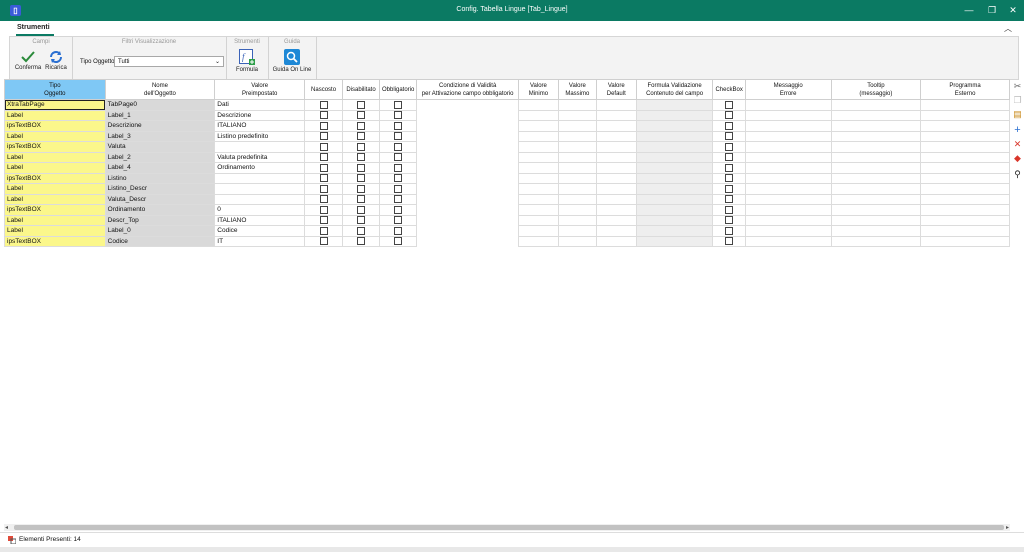 Image resolution: width=1024 pixels, height=552 pixels. Describe the element at coordinates (260, 157) in the screenshot. I see `cell-valore: Valuta predefinita` at that location.